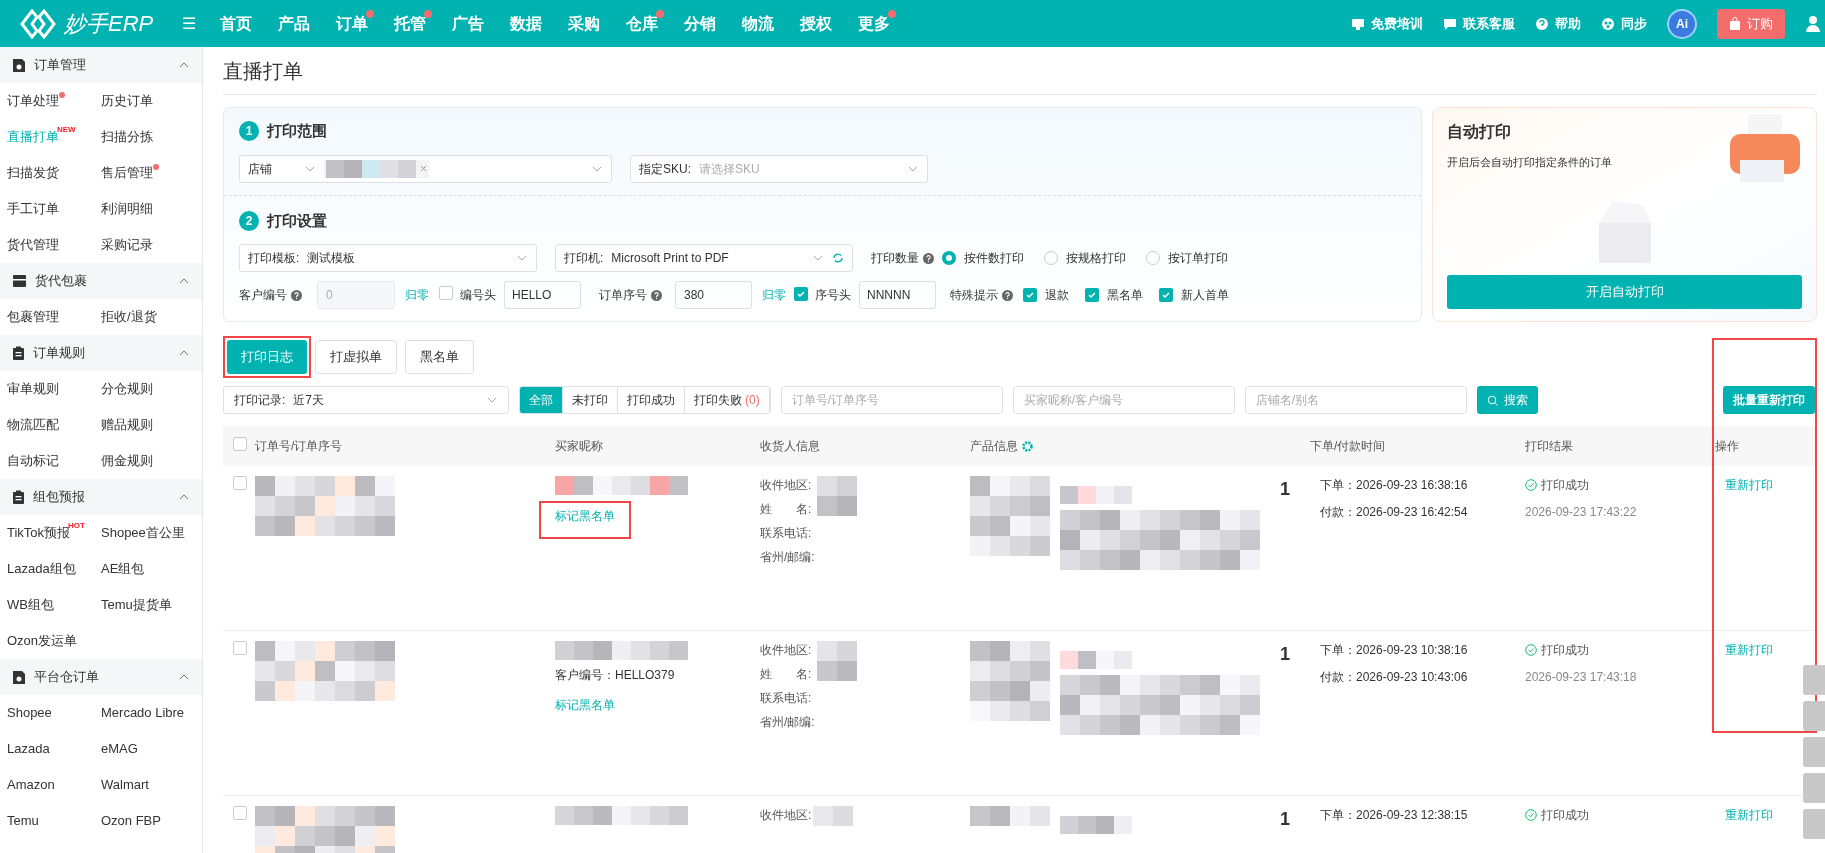 The height and width of the screenshot is (853, 1825). I want to click on order-search-field: 订单号/订单序号, so click(891, 400).